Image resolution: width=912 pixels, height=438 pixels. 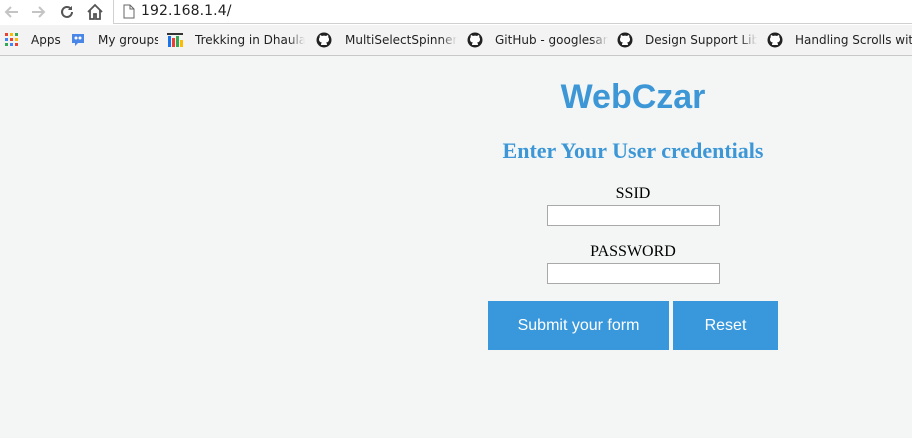 What do you see at coordinates (633, 273) in the screenshot?
I see `password-input` at bounding box center [633, 273].